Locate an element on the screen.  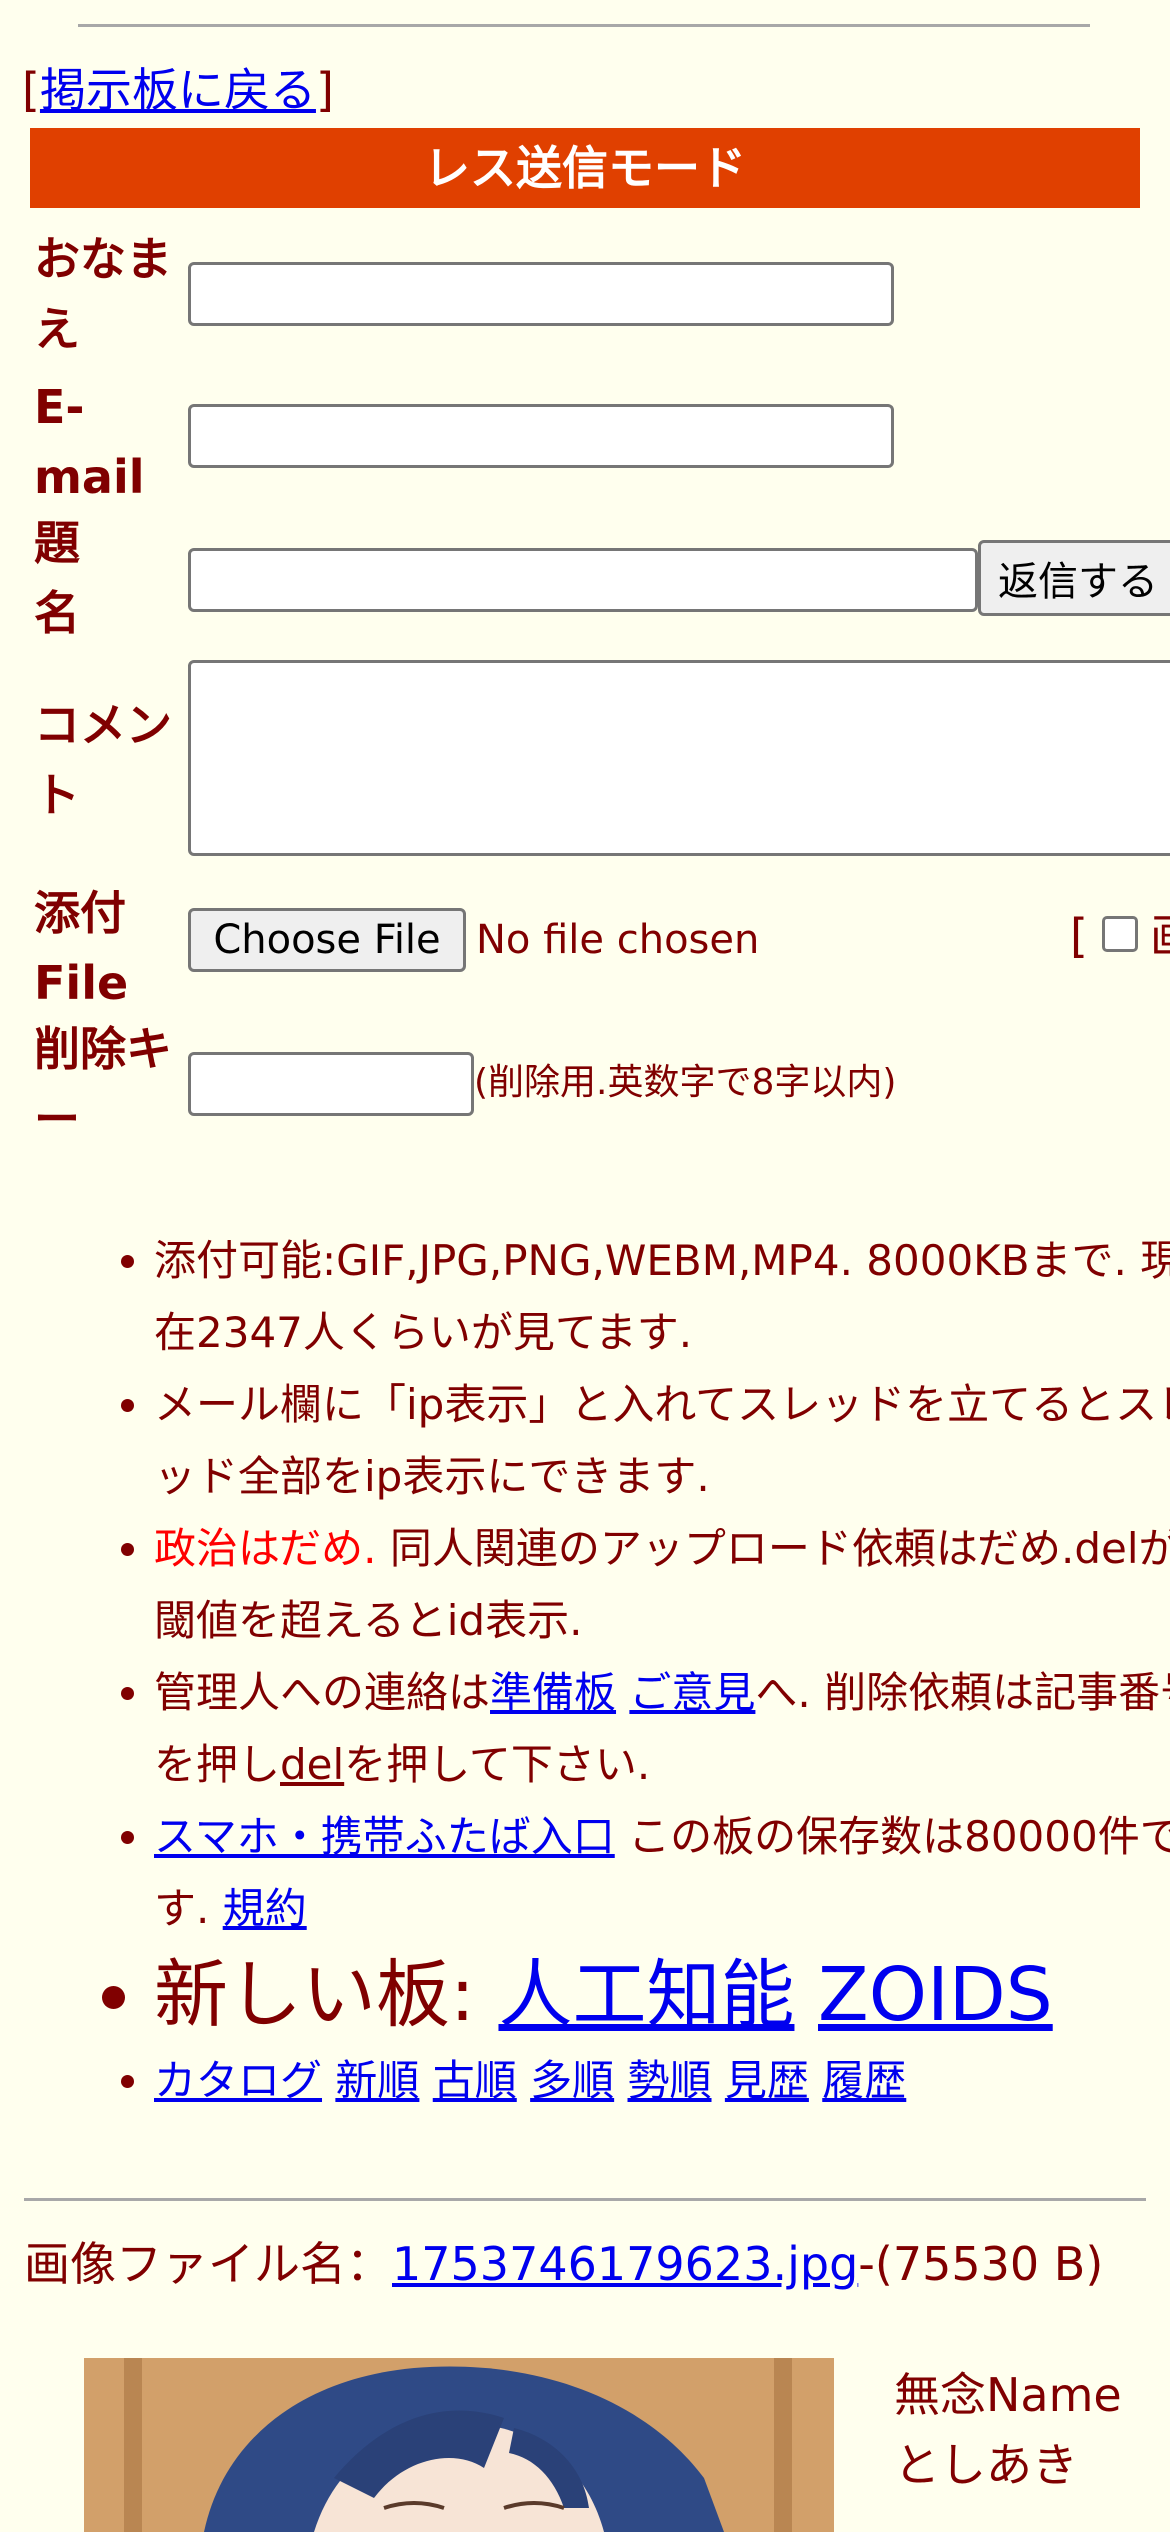
comment-label: コメン ト is located at coordinates (103, 760).